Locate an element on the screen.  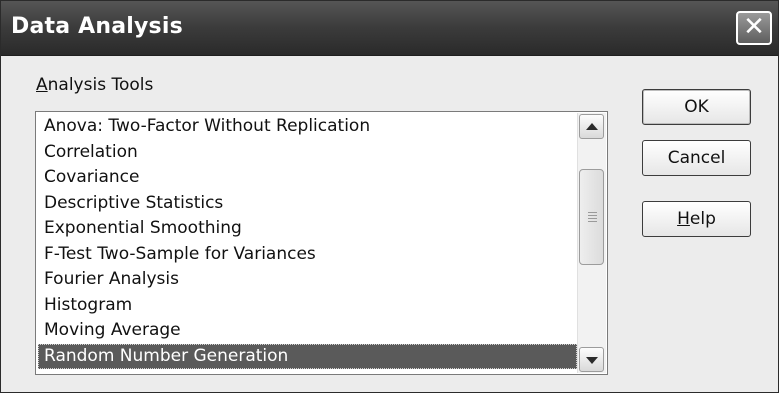
arrow-up-icon is located at coordinates (592, 126).